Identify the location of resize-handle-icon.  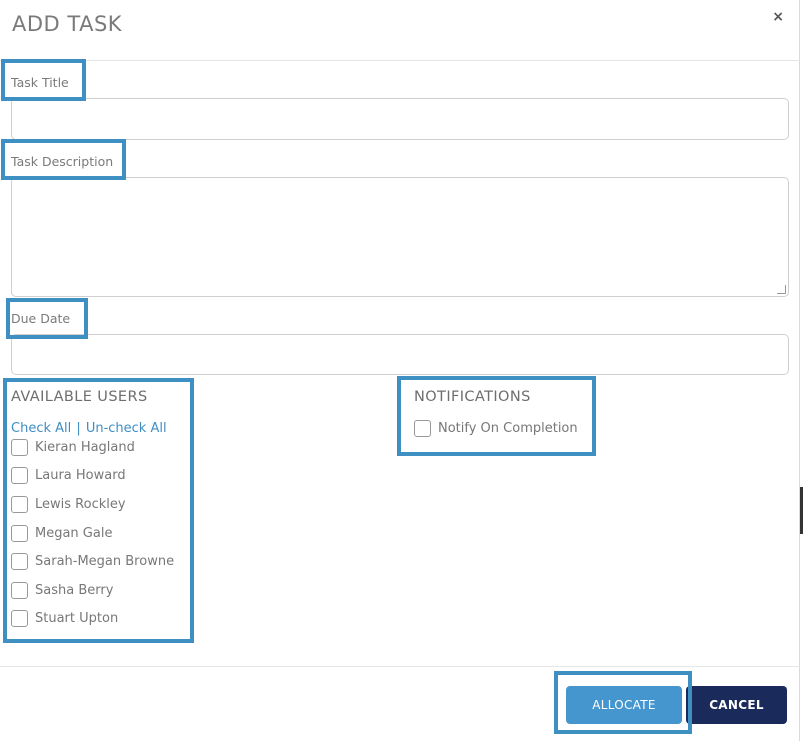
(781, 289).